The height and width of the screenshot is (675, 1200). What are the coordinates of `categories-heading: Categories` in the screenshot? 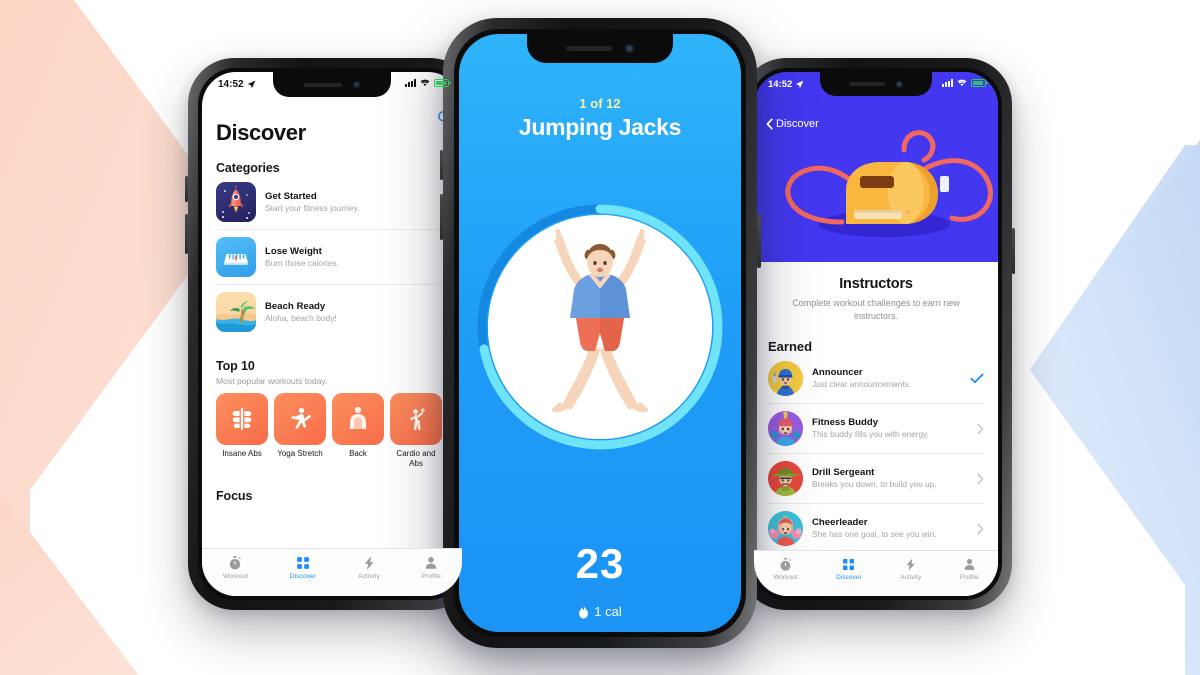 It's located at (248, 168).